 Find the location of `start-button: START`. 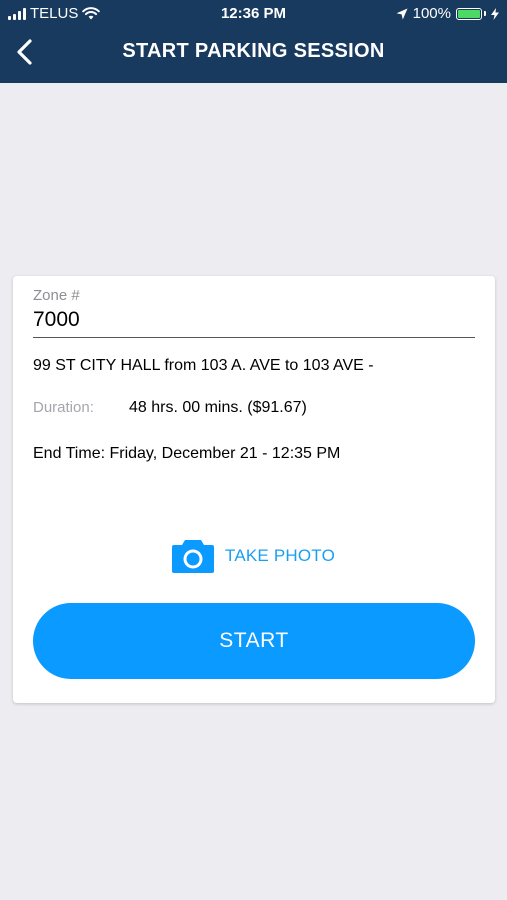

start-button: START is located at coordinates (254, 641).